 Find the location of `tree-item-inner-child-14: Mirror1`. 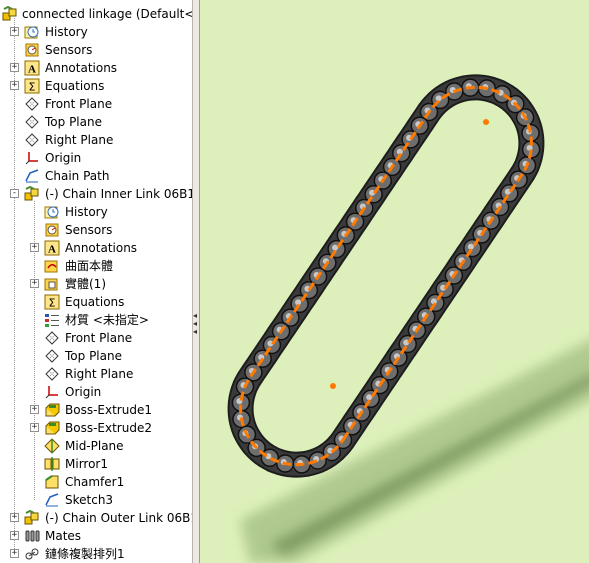

tree-item-inner-child-14: Mirror1 is located at coordinates (96, 464).